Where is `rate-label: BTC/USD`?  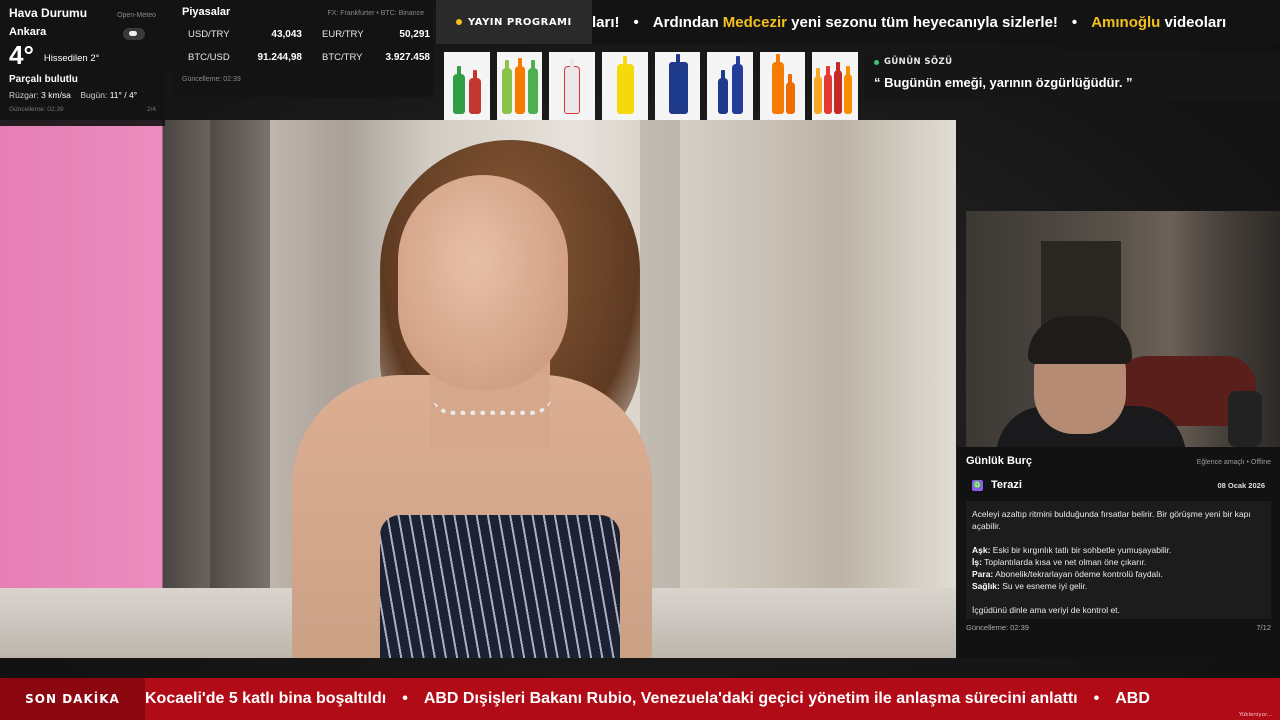 rate-label: BTC/USD is located at coordinates (209, 57).